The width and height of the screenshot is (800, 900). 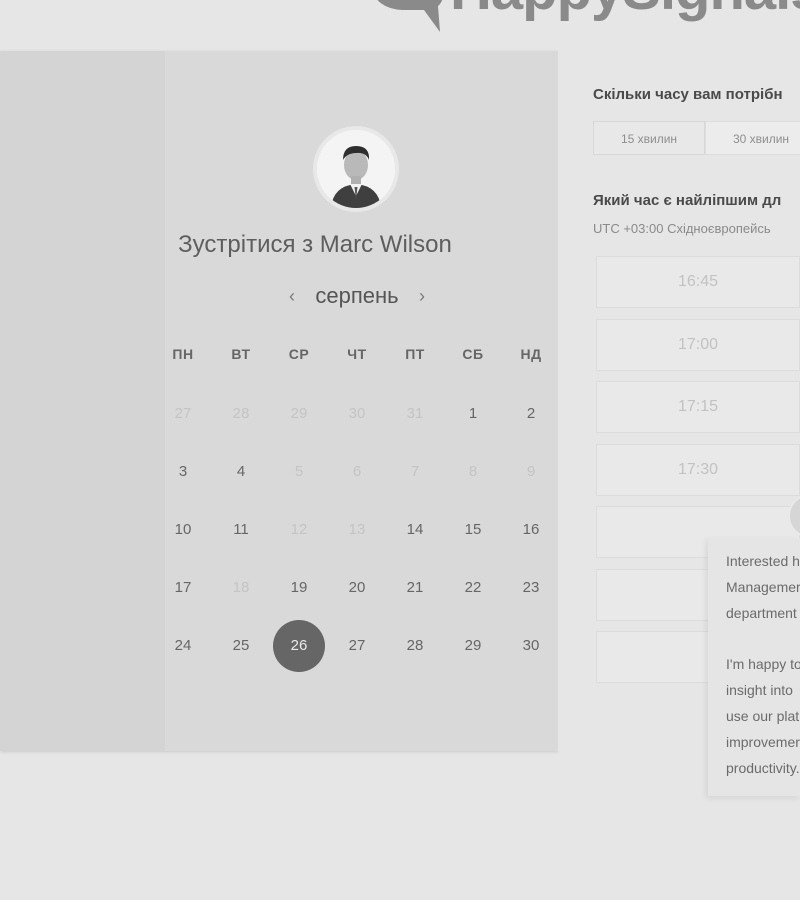 I want to click on day-number: 16, so click(x=531, y=529).